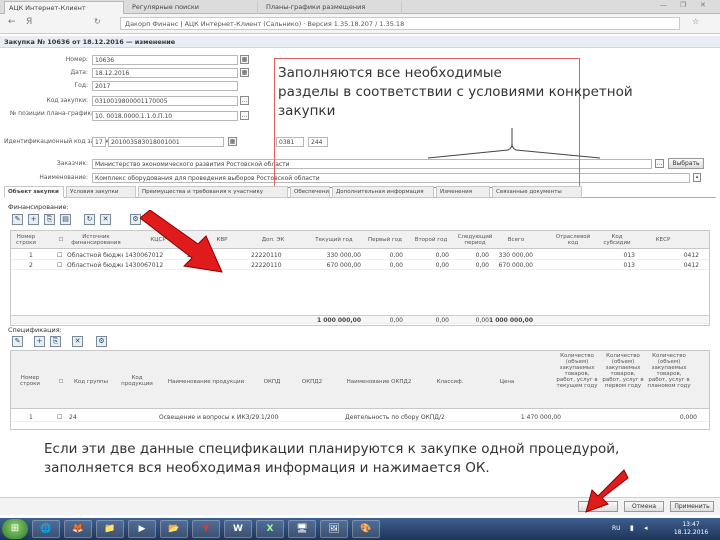 This screenshot has width=720, height=540. Describe the element at coordinates (632, 528) in the screenshot. I see `network-icon: ▮` at that location.